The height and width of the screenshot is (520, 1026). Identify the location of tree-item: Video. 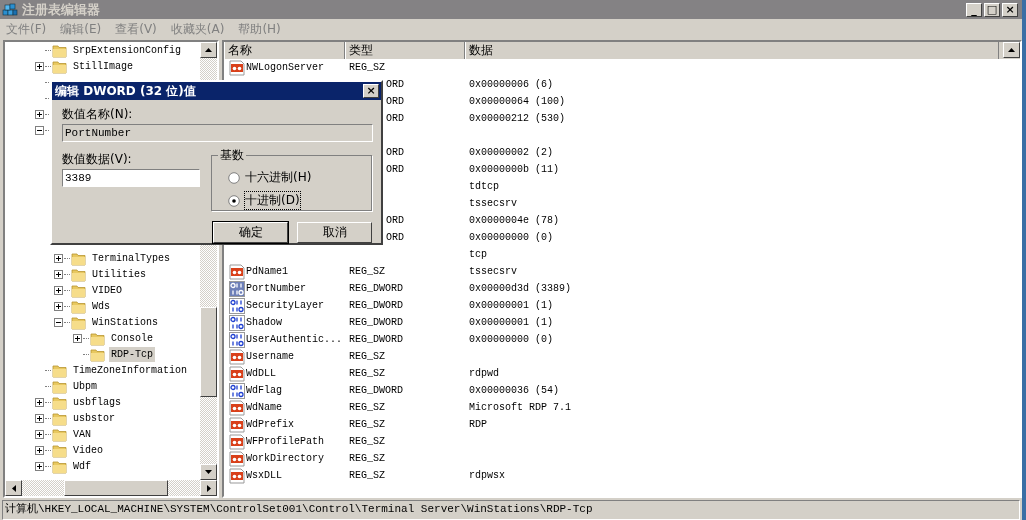
(88, 450).